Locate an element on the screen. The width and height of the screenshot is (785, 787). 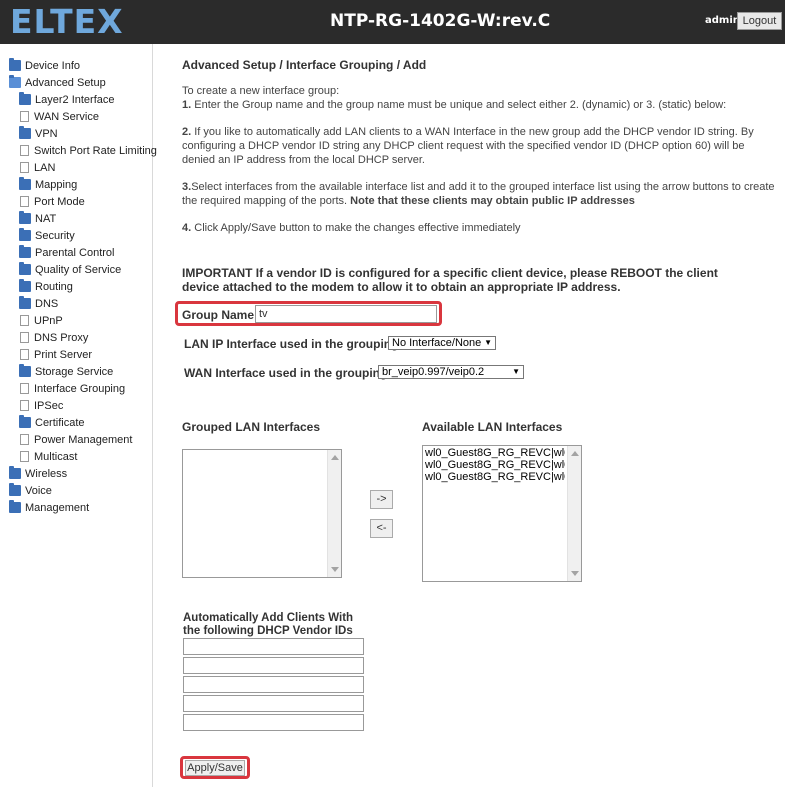
grouped-scrollbar is located at coordinates (334, 513).